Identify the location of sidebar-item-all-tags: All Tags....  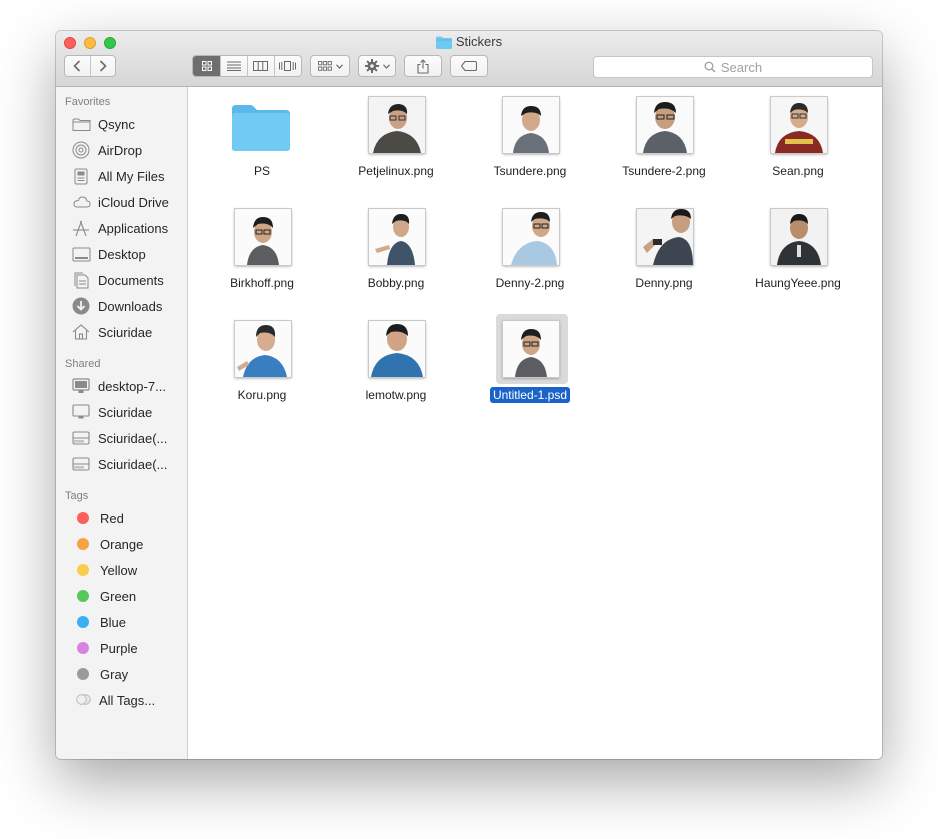
(113, 700).